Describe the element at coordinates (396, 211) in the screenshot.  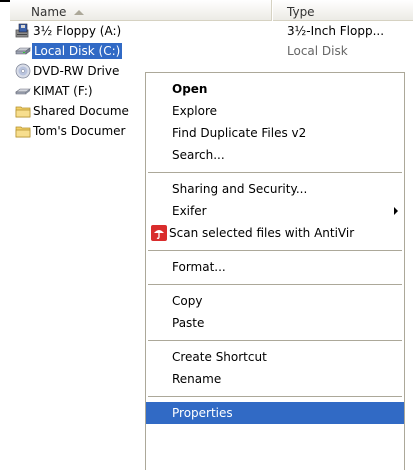
I see `submenu-arrow-icon` at that location.